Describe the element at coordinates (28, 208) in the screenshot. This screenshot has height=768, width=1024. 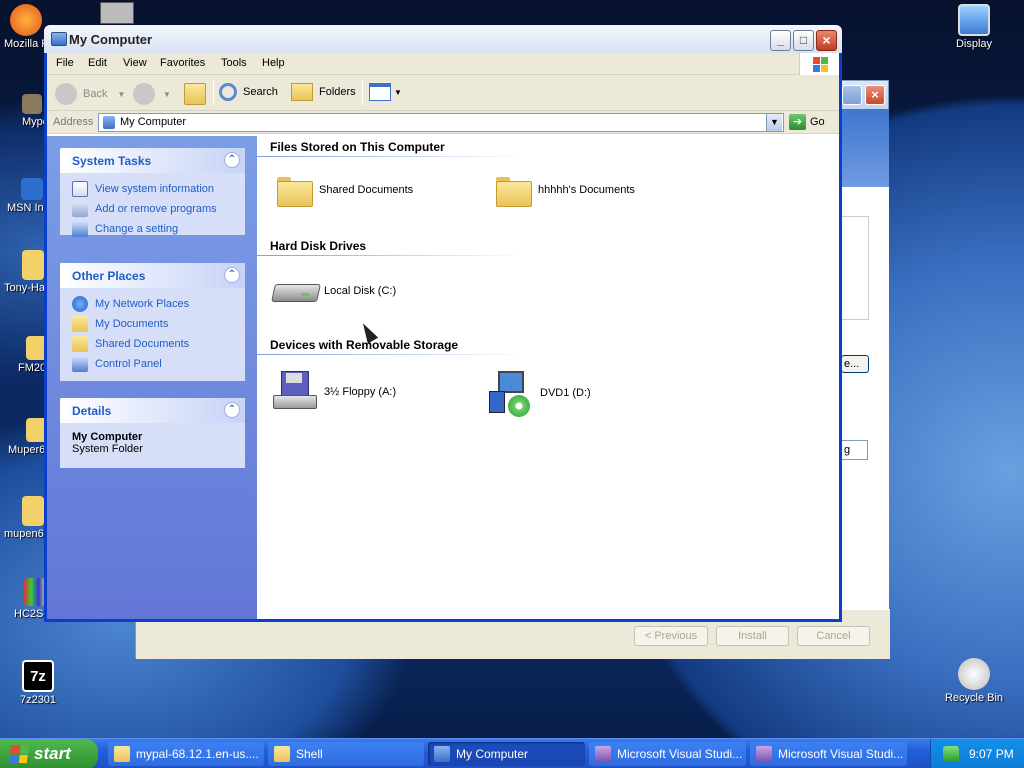
I see `desktop-icon-label: MSN Ins` at that location.